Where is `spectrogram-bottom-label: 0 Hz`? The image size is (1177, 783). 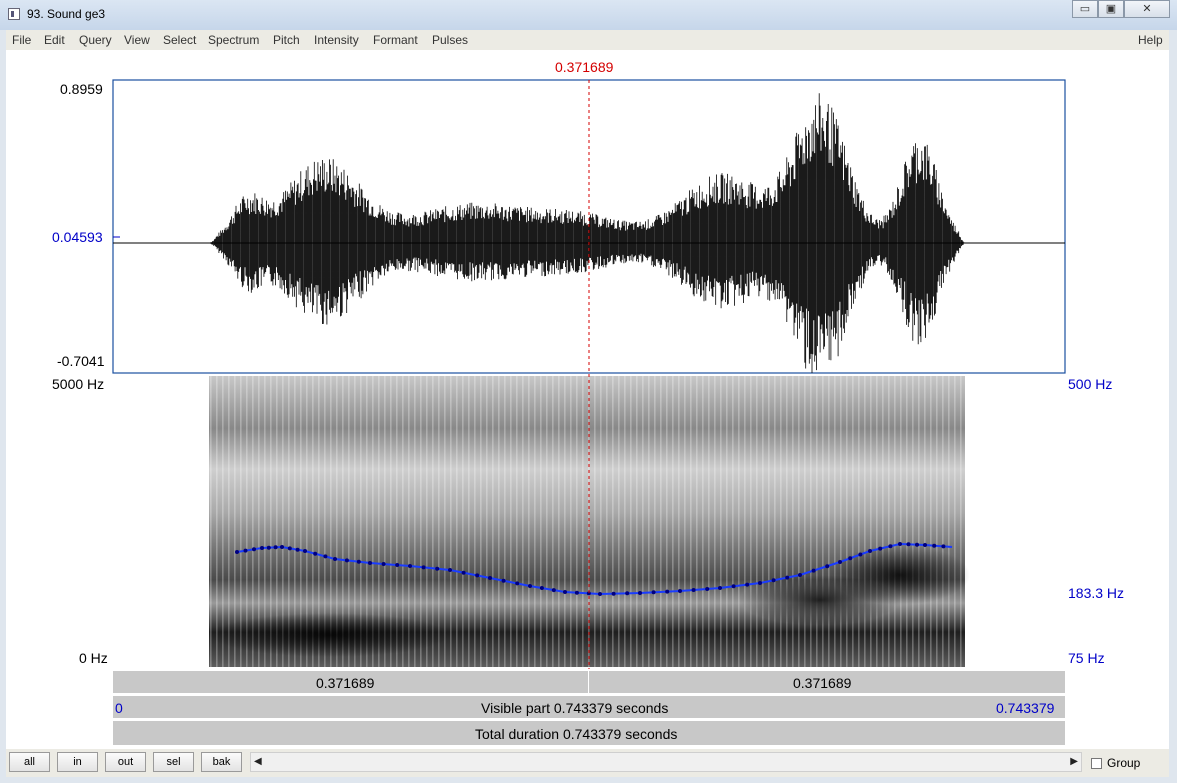 spectrogram-bottom-label: 0 Hz is located at coordinates (93, 658).